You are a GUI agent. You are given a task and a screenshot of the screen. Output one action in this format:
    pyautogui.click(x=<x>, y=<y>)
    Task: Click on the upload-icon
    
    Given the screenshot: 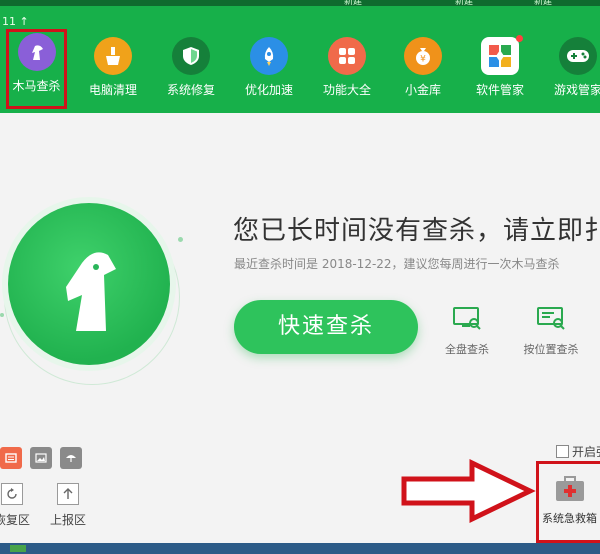 What is the action you would take?
    pyautogui.click(x=68, y=494)
    